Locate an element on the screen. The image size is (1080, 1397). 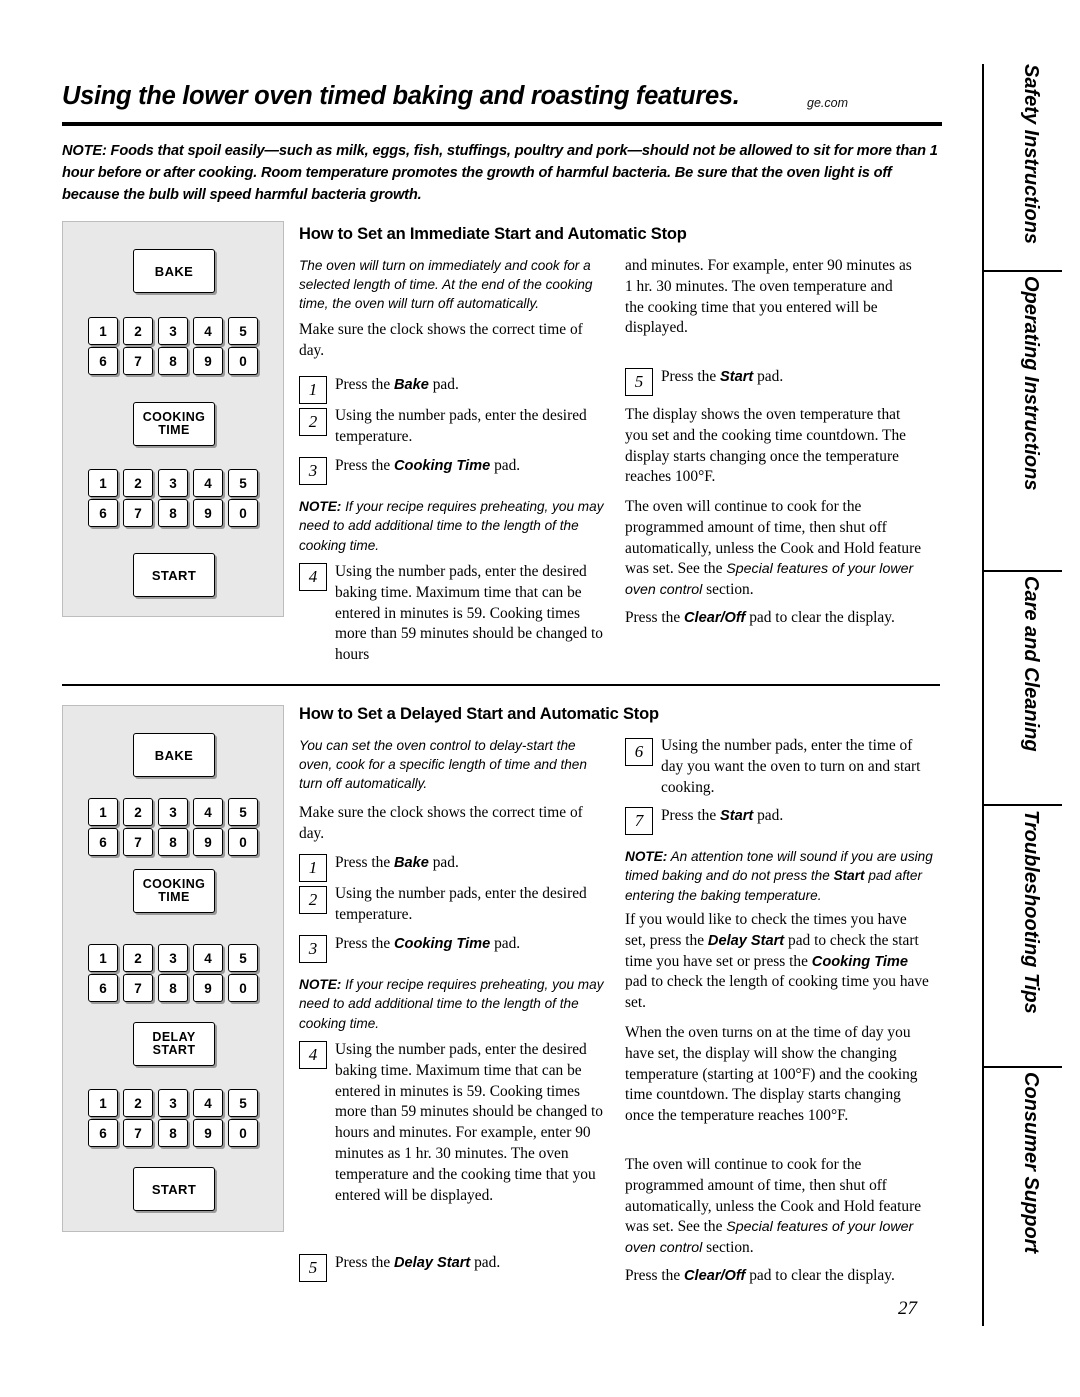
num-pad-1-b: 1 is located at coordinates (103, 483).